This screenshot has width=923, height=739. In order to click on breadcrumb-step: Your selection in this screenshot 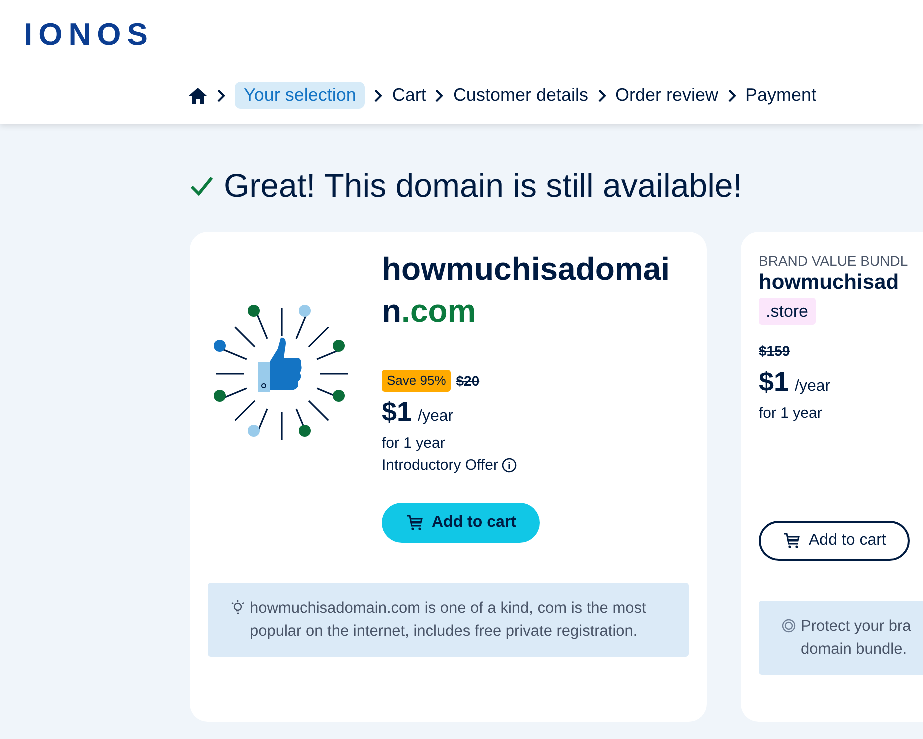, I will do `click(300, 95)`.